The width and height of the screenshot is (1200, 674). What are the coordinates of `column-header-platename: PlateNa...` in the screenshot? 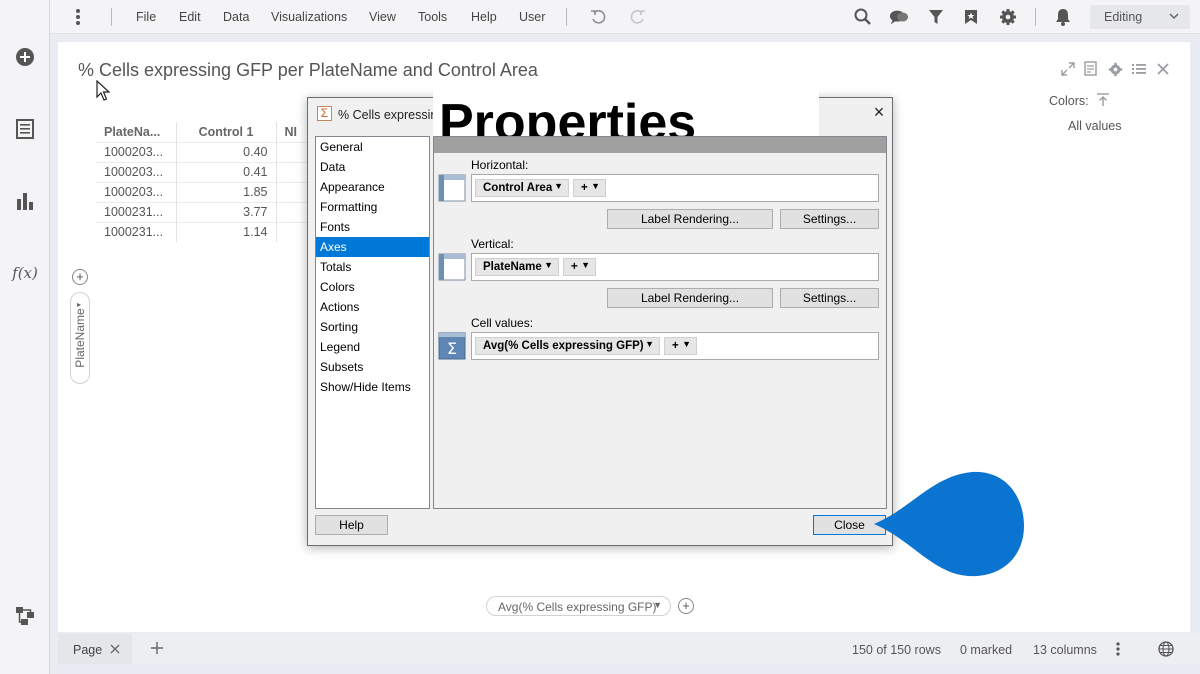 It's located at (136, 132).